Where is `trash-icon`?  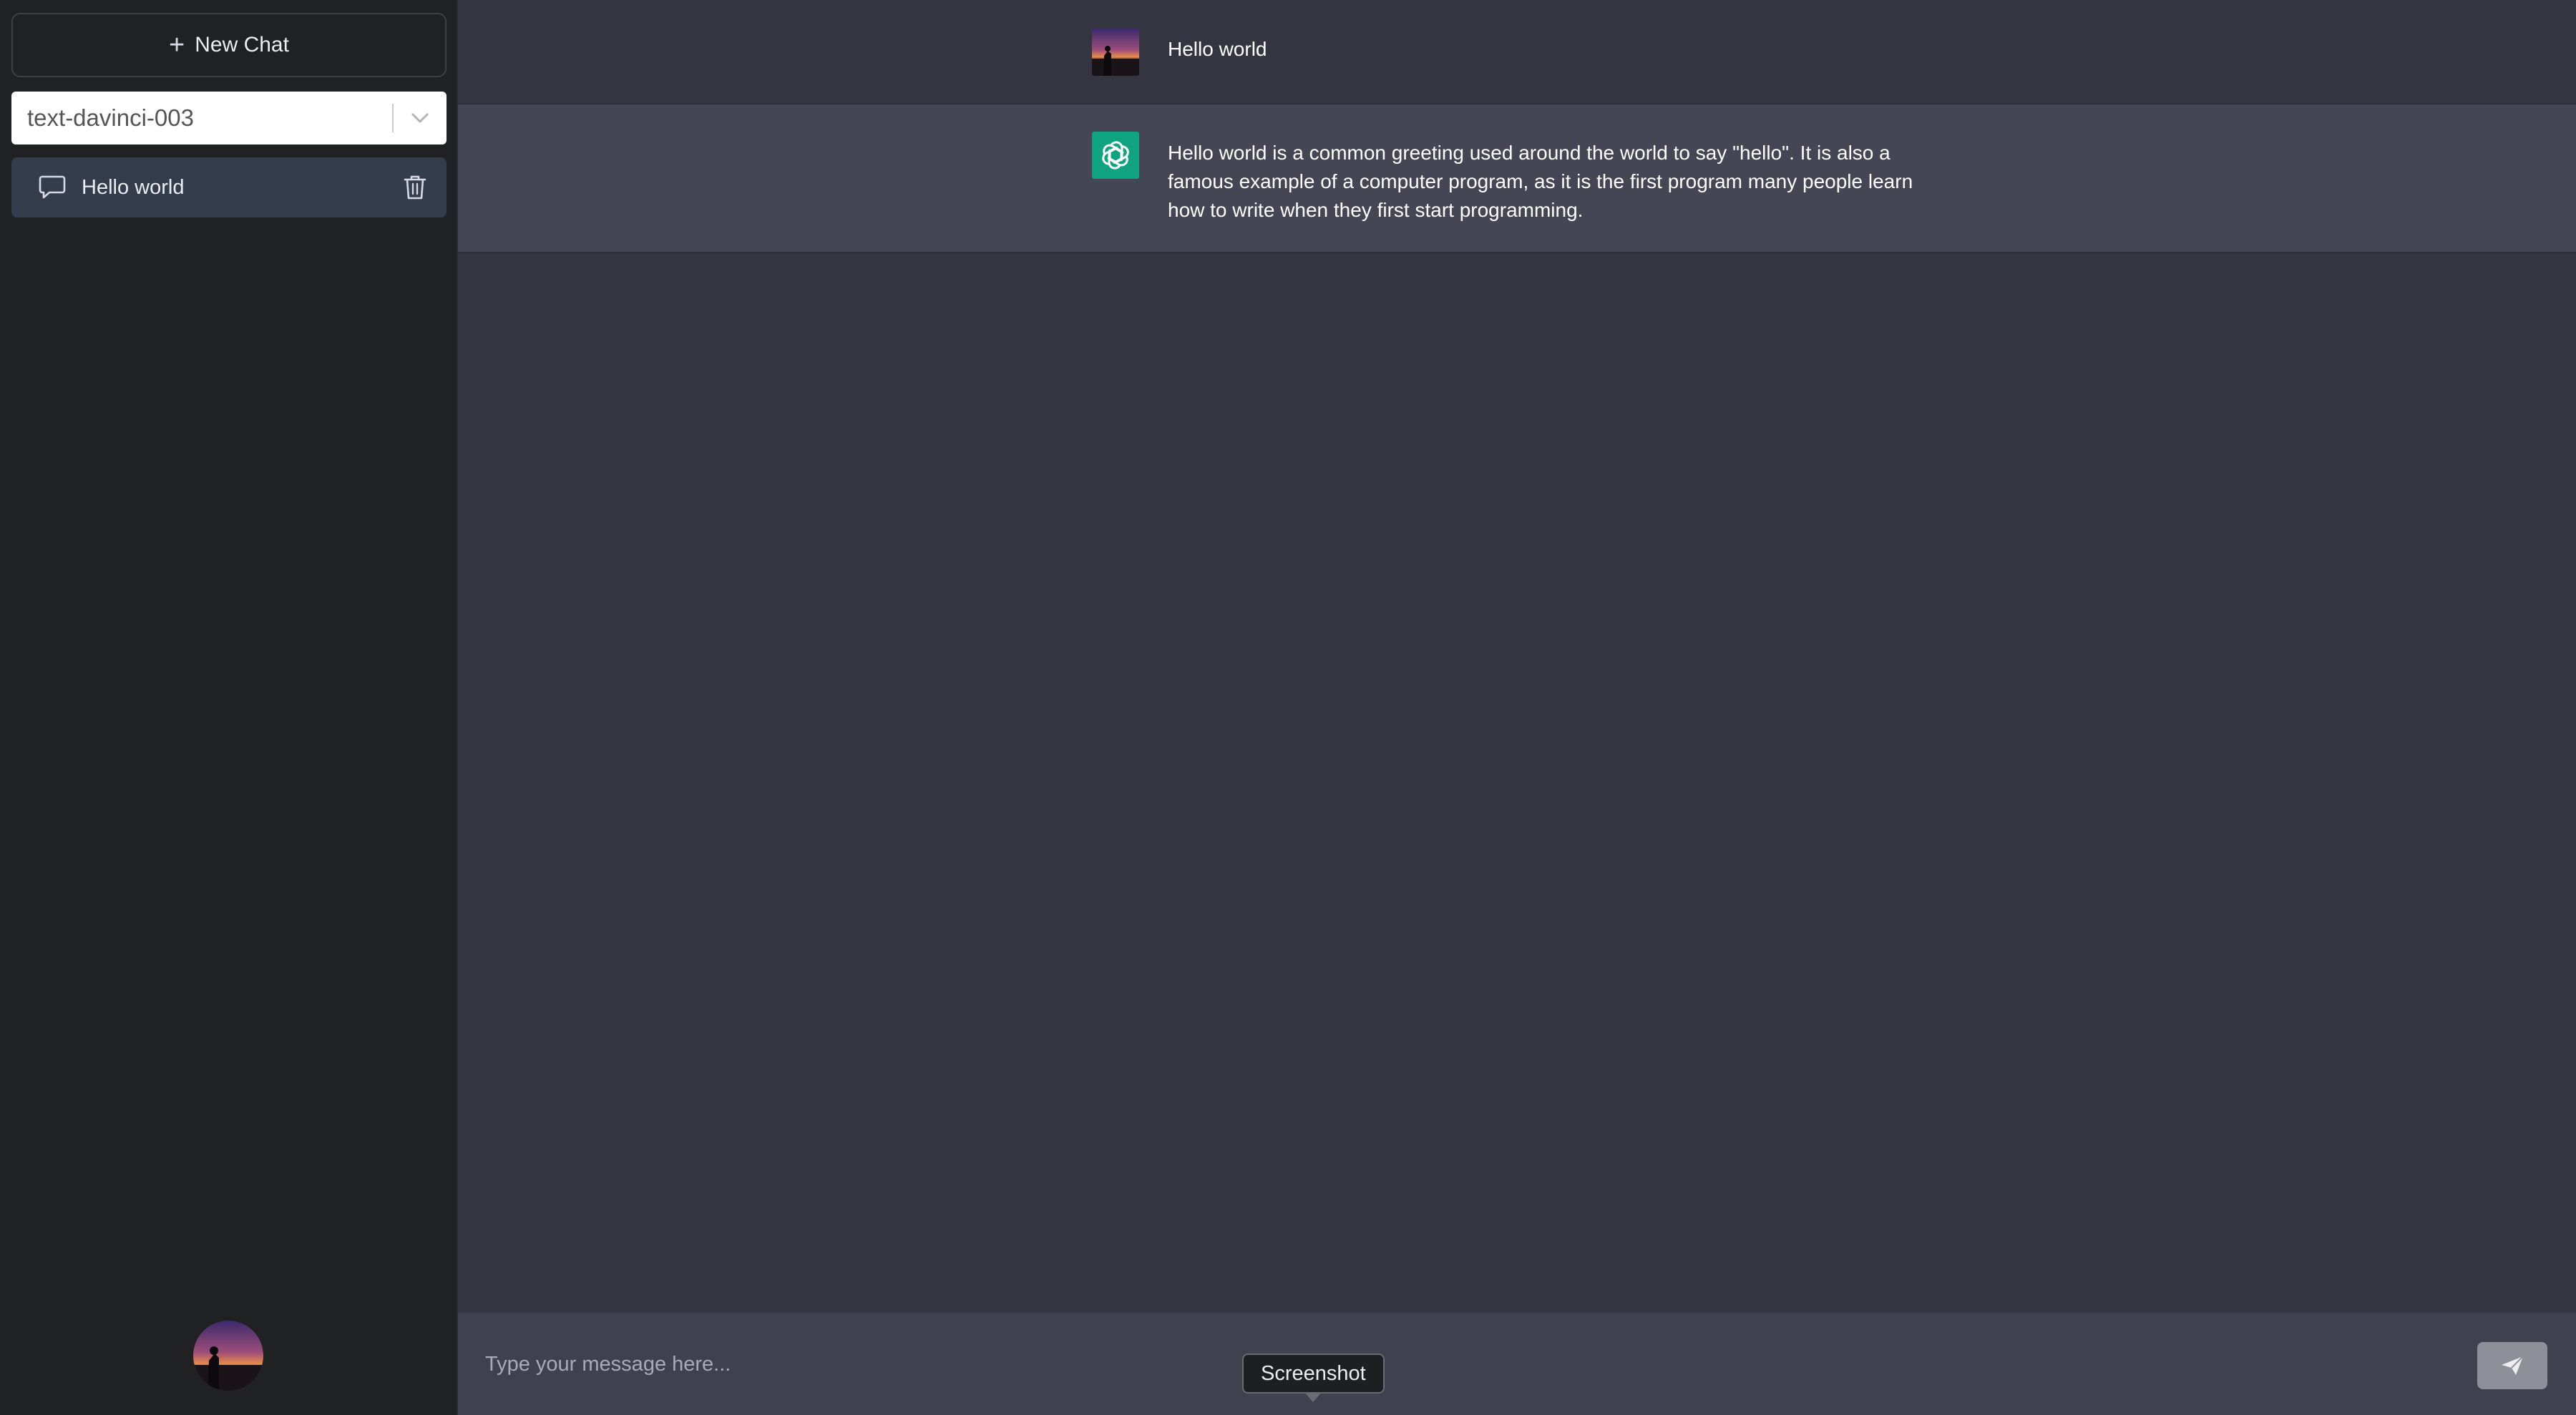 trash-icon is located at coordinates (415, 188).